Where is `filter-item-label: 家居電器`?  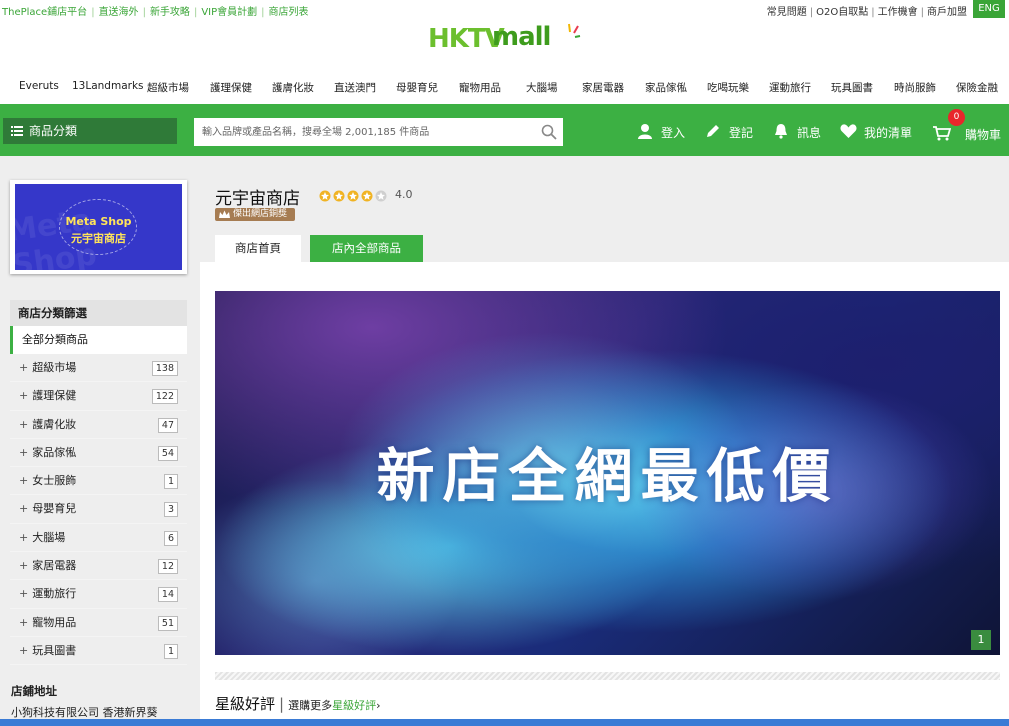 filter-item-label: 家居電器 is located at coordinates (54, 566).